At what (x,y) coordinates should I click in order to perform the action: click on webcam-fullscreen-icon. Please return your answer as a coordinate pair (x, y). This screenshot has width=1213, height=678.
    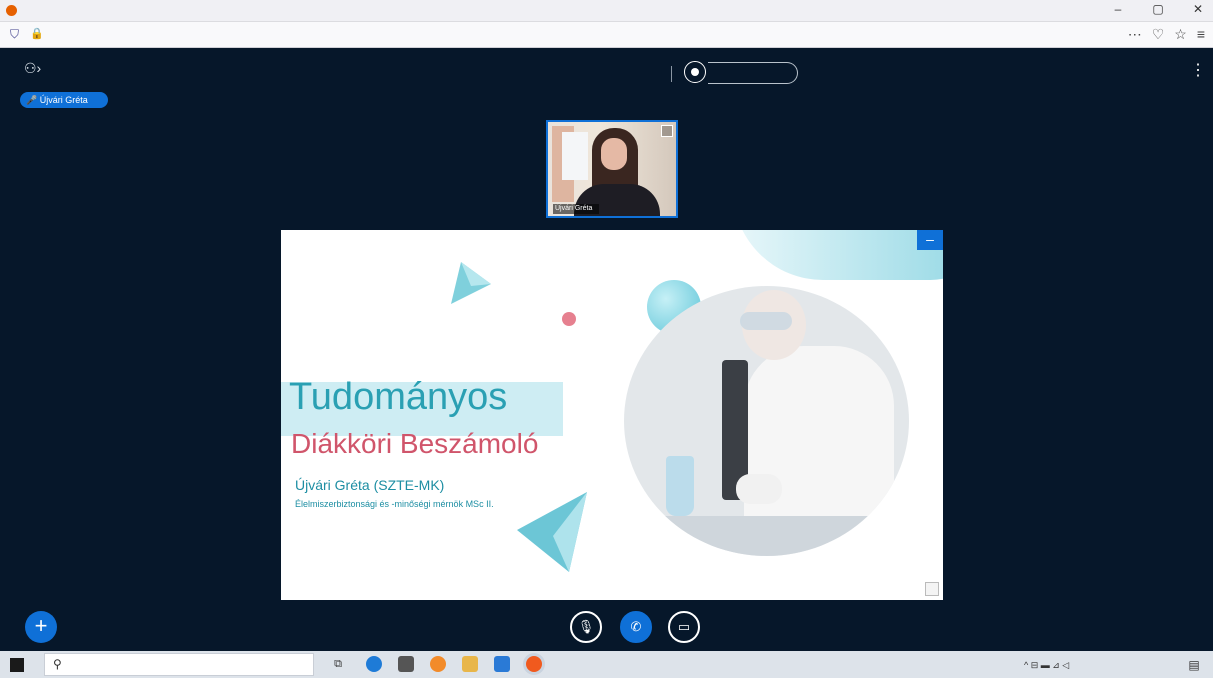
    Looking at the image, I should click on (667, 131).